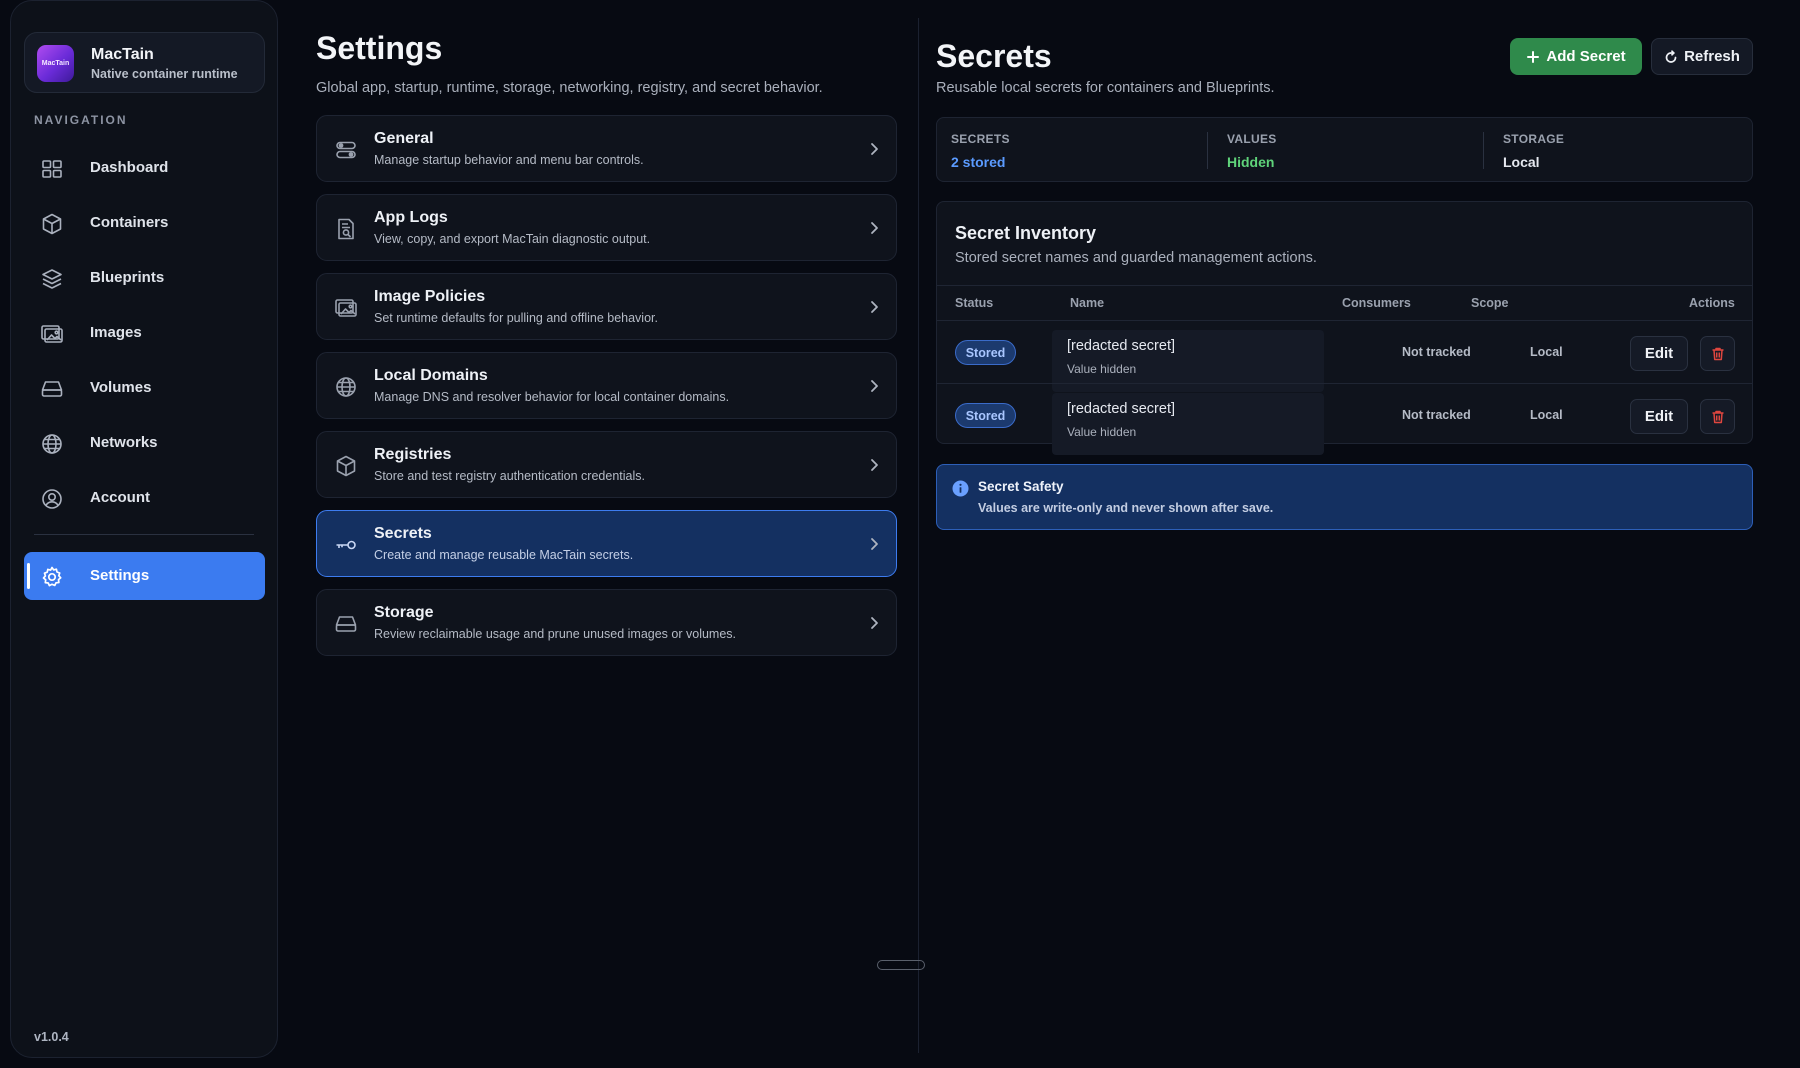 The image size is (1800, 1068). Describe the element at coordinates (978, 162) in the screenshot. I see `stat-value: 2 stored` at that location.